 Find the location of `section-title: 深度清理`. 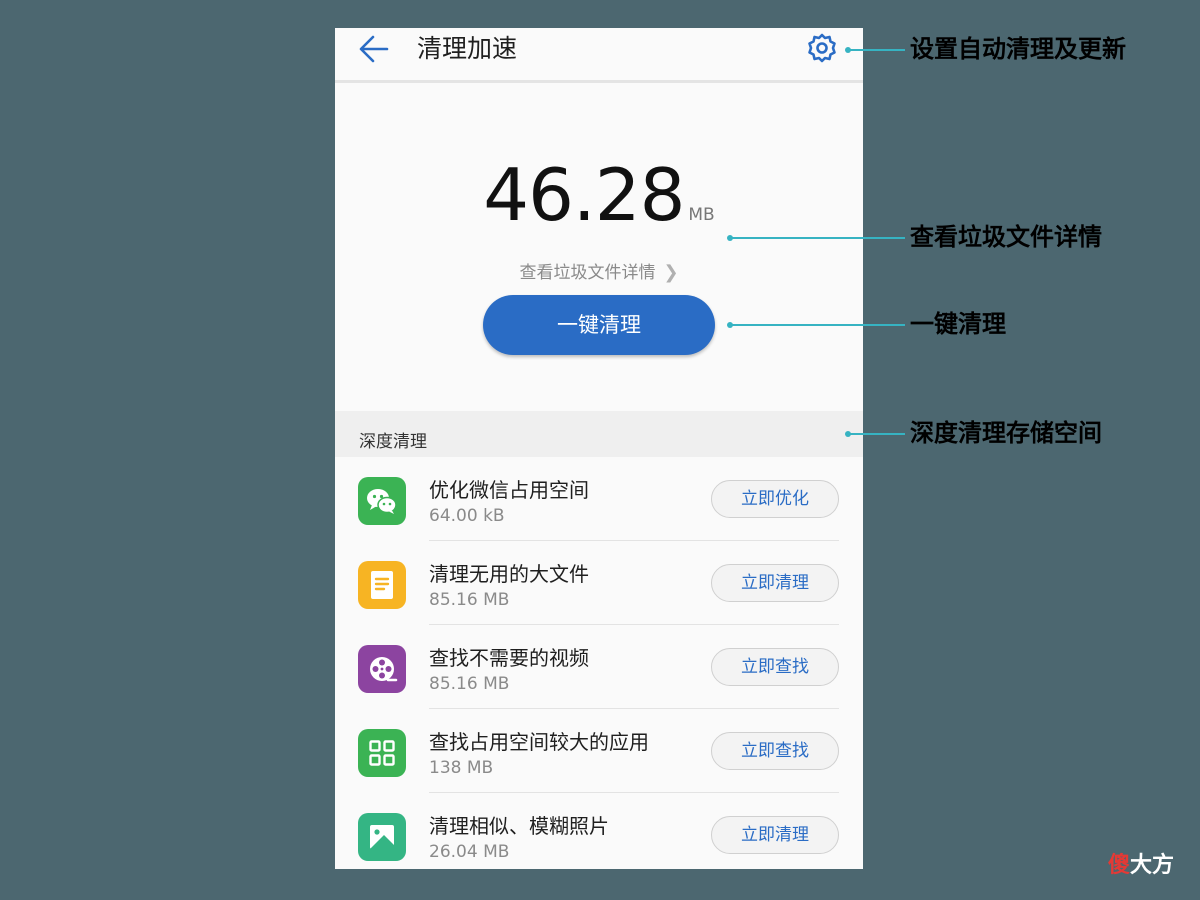

section-title: 深度清理 is located at coordinates (393, 442).